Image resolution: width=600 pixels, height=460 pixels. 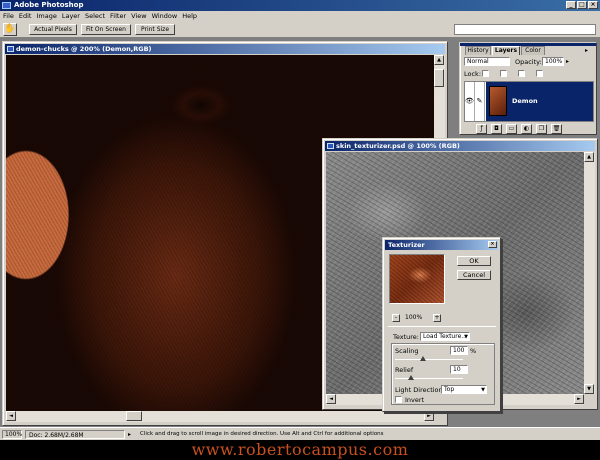 What do you see at coordinates (589, 389) in the screenshot?
I see `scroll-down-icon: ▼` at bounding box center [589, 389].